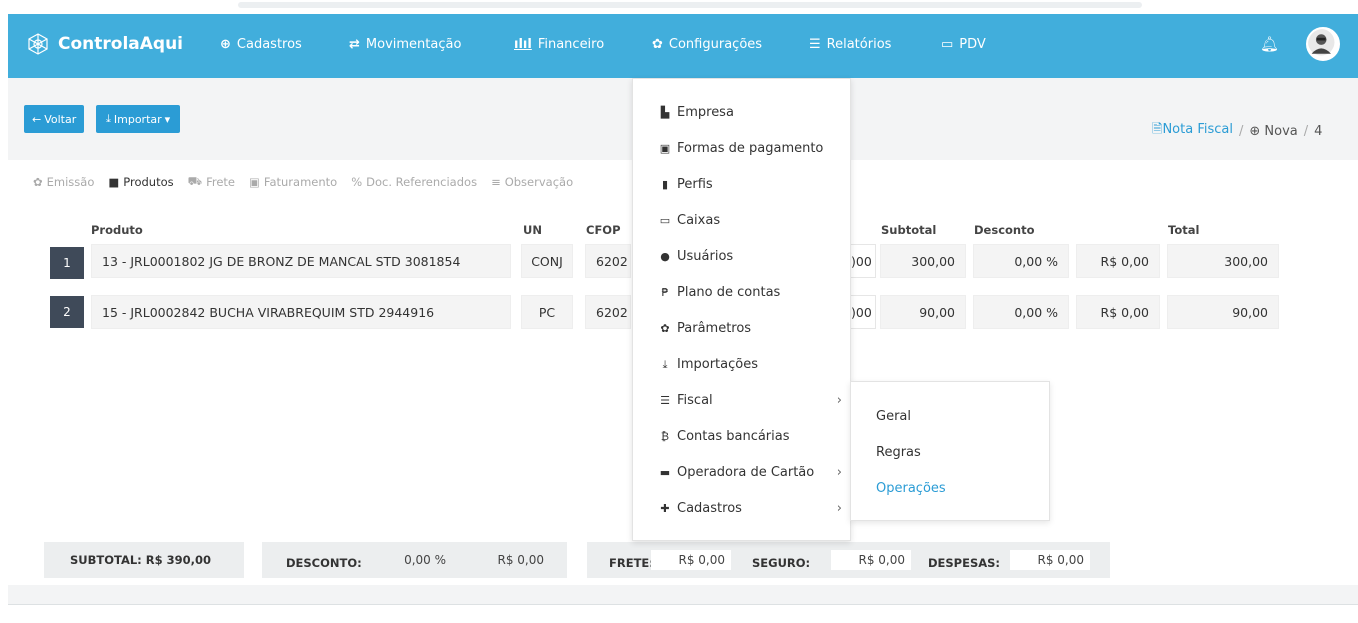  Describe the element at coordinates (414, 182) in the screenshot. I see `tab-doc-referenciados: % Doc. Referenciados` at that location.